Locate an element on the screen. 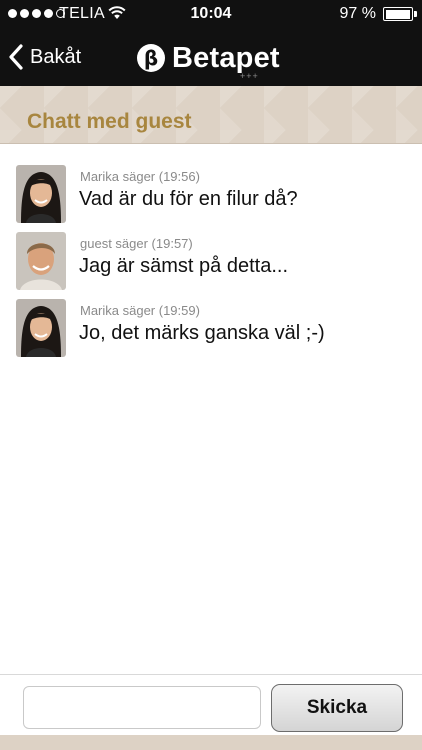 This screenshot has height=750, width=422. nav-bar: Bakåt β Betapet +++ is located at coordinates (211, 57).